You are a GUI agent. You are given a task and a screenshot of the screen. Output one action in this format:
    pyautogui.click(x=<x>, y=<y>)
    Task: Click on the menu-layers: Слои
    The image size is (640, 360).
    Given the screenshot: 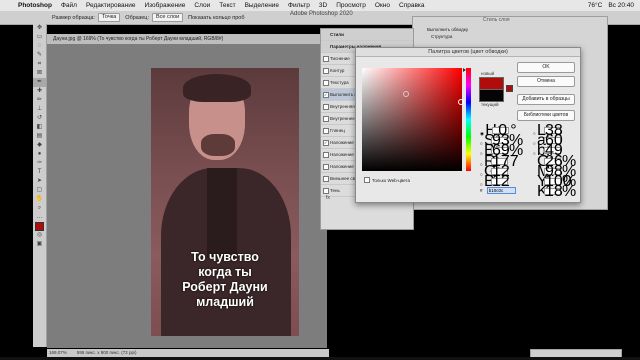 What is the action you would take?
    pyautogui.click(x=202, y=5)
    